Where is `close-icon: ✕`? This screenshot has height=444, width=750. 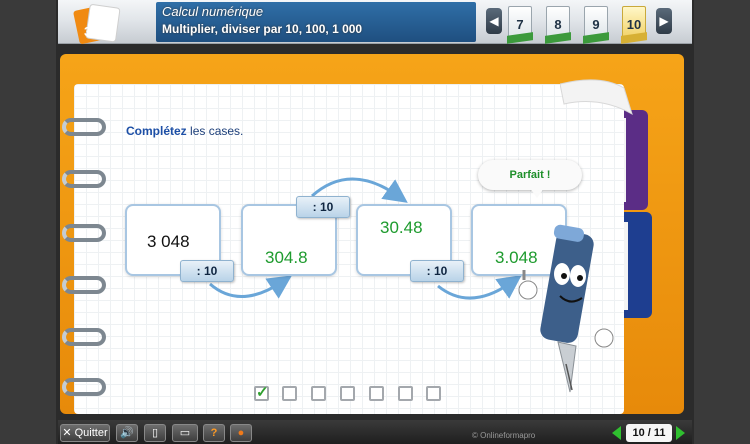
close-icon: ✕ is located at coordinates (67, 433).